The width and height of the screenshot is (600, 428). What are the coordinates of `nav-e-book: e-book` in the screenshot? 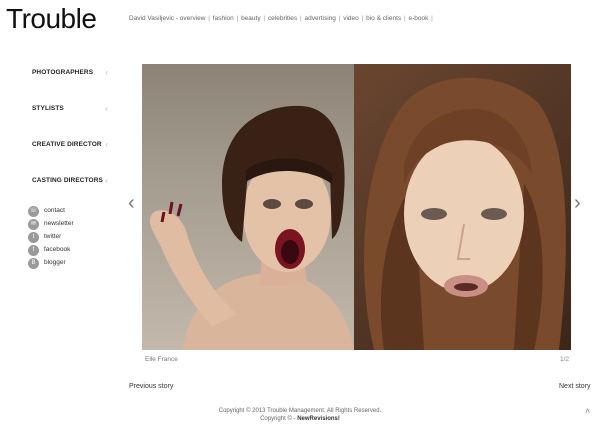 It's located at (418, 18).